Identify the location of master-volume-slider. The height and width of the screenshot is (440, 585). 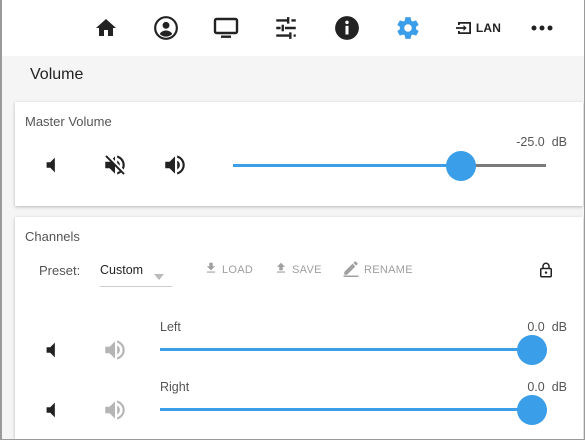
(389, 166).